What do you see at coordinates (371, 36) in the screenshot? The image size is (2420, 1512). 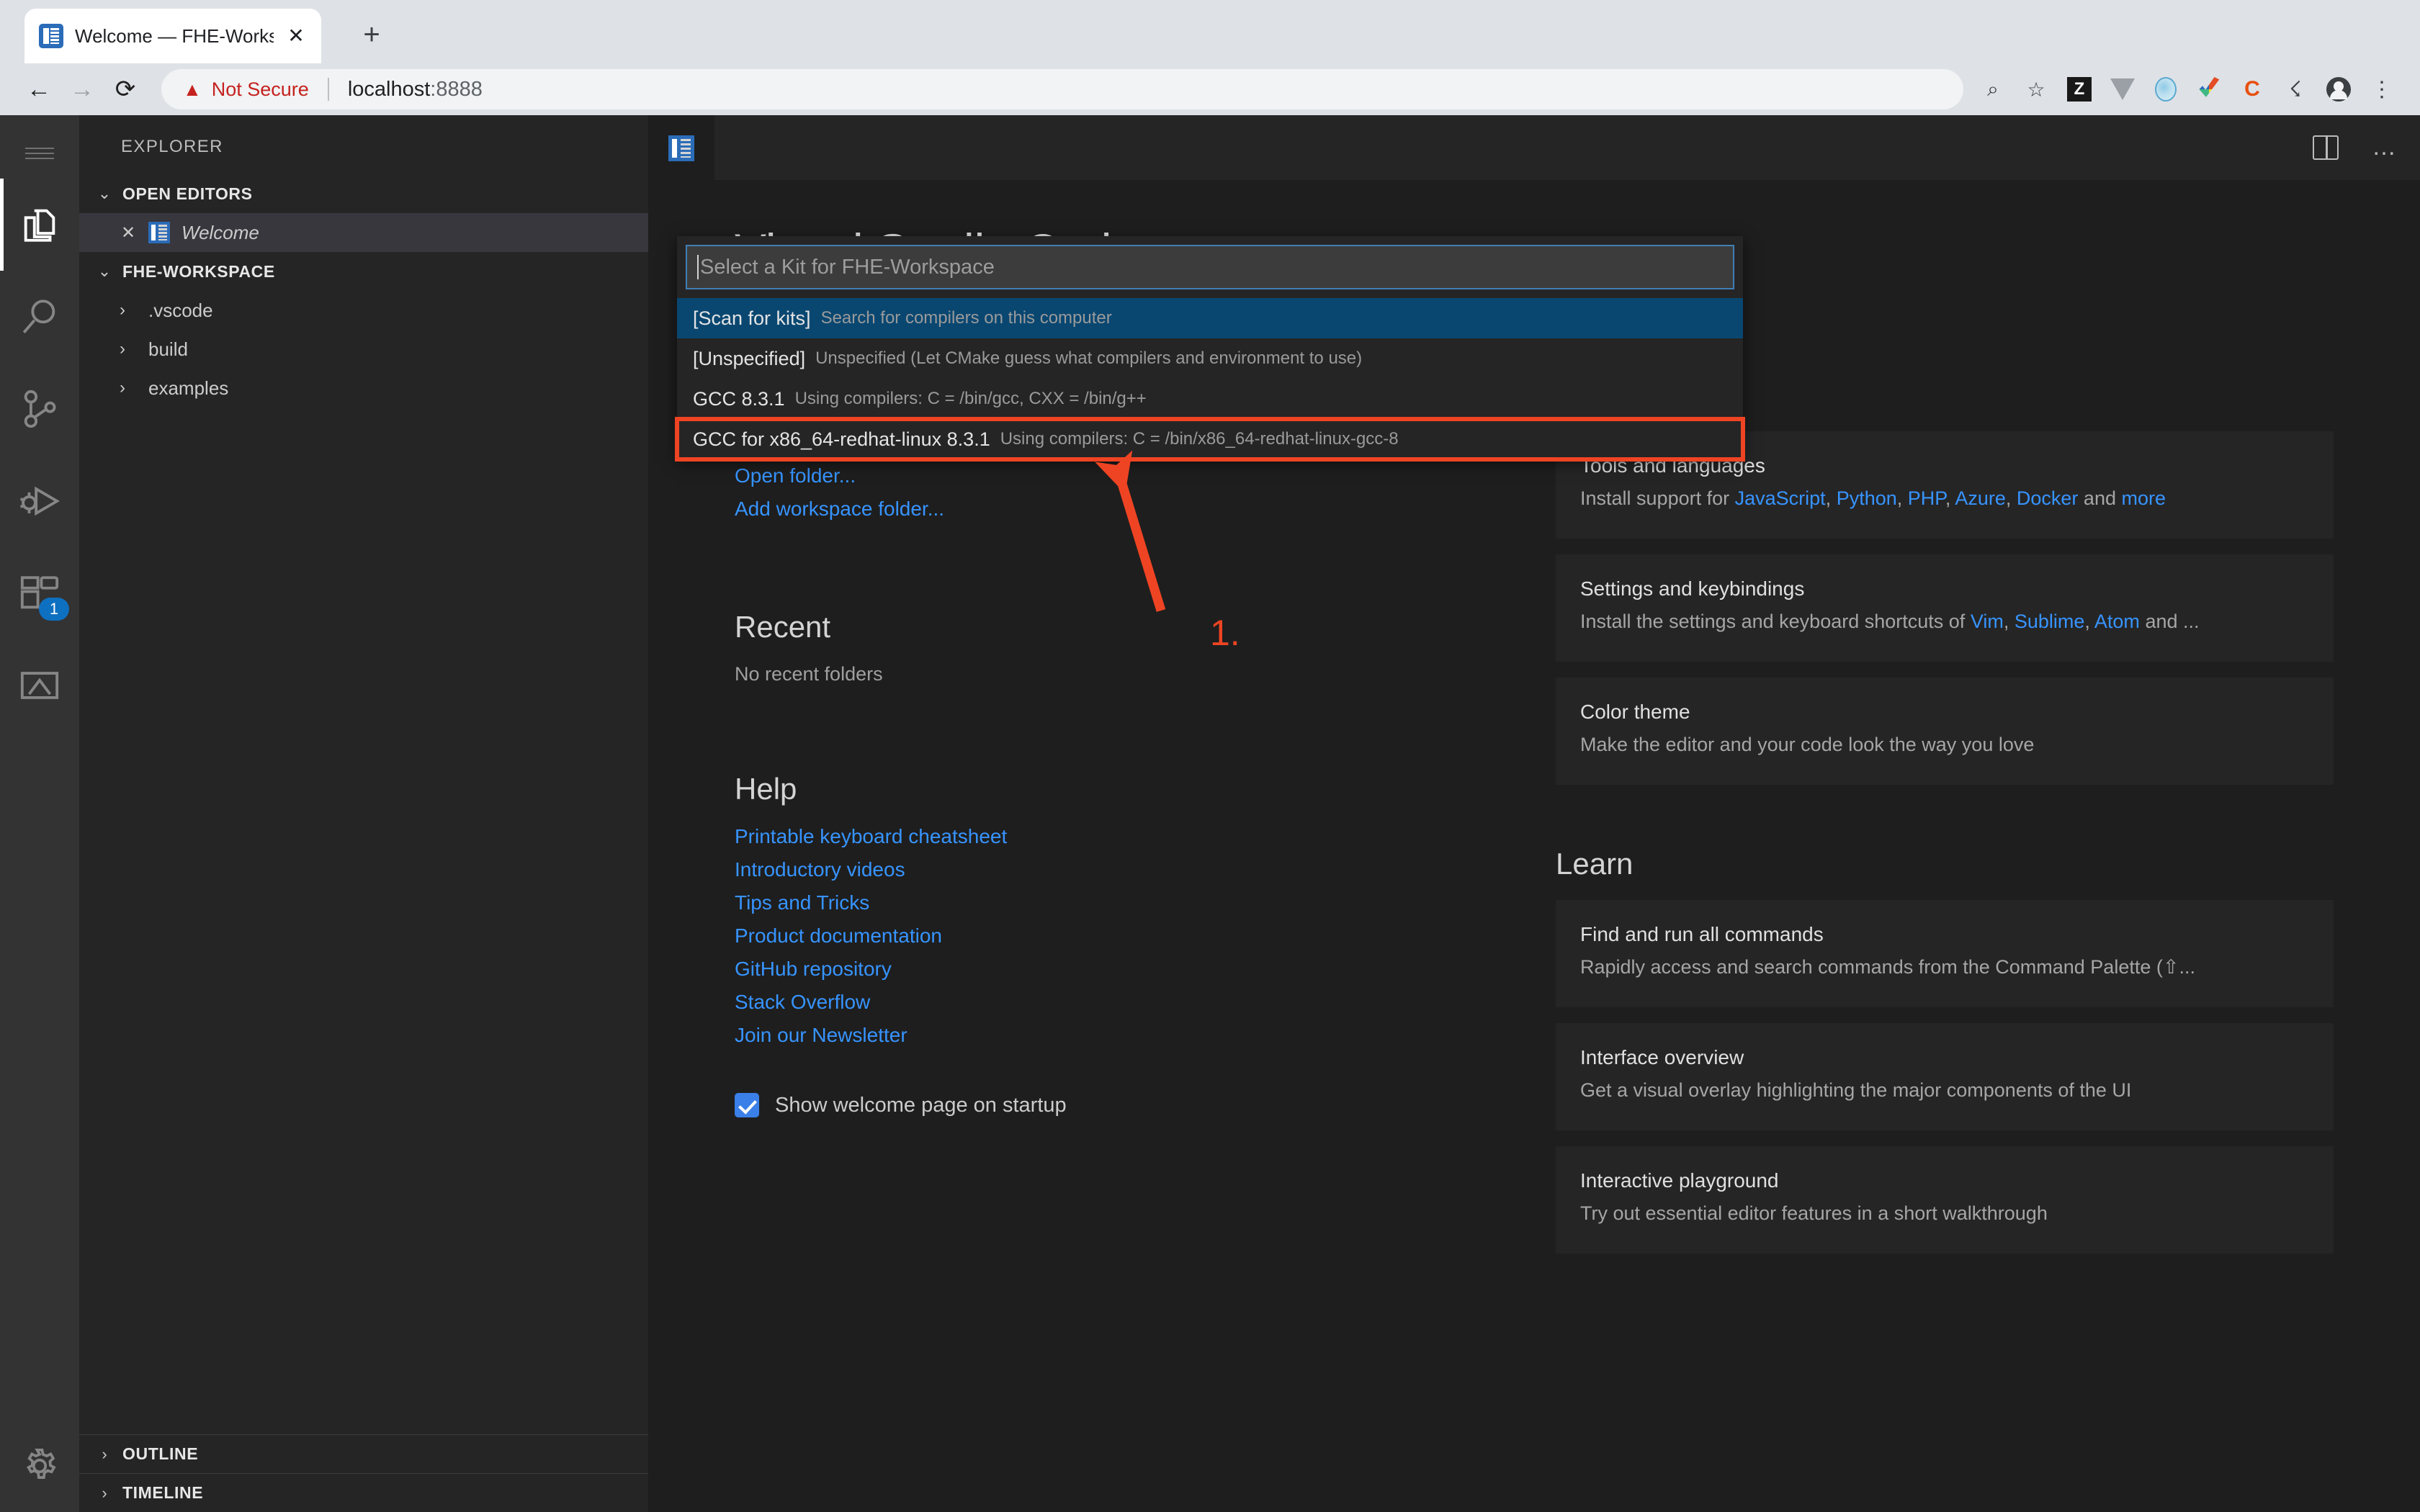 I see `new-tab-button: +` at bounding box center [371, 36].